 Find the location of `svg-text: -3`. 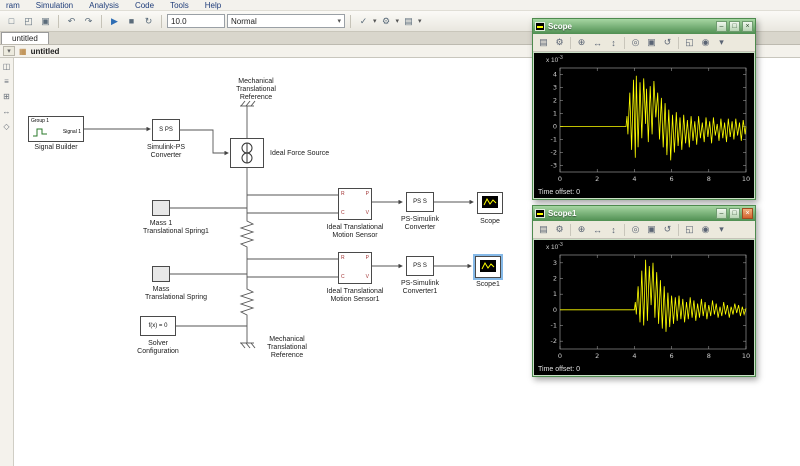

svg-text: -3 is located at coordinates (554, 166).